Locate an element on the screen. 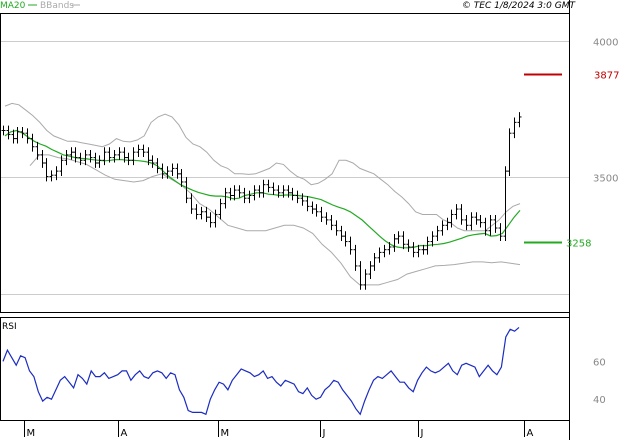 Image resolution: width=627 pixels, height=440 pixels. price-levels: 3877 3258 is located at coordinates (571, 160).